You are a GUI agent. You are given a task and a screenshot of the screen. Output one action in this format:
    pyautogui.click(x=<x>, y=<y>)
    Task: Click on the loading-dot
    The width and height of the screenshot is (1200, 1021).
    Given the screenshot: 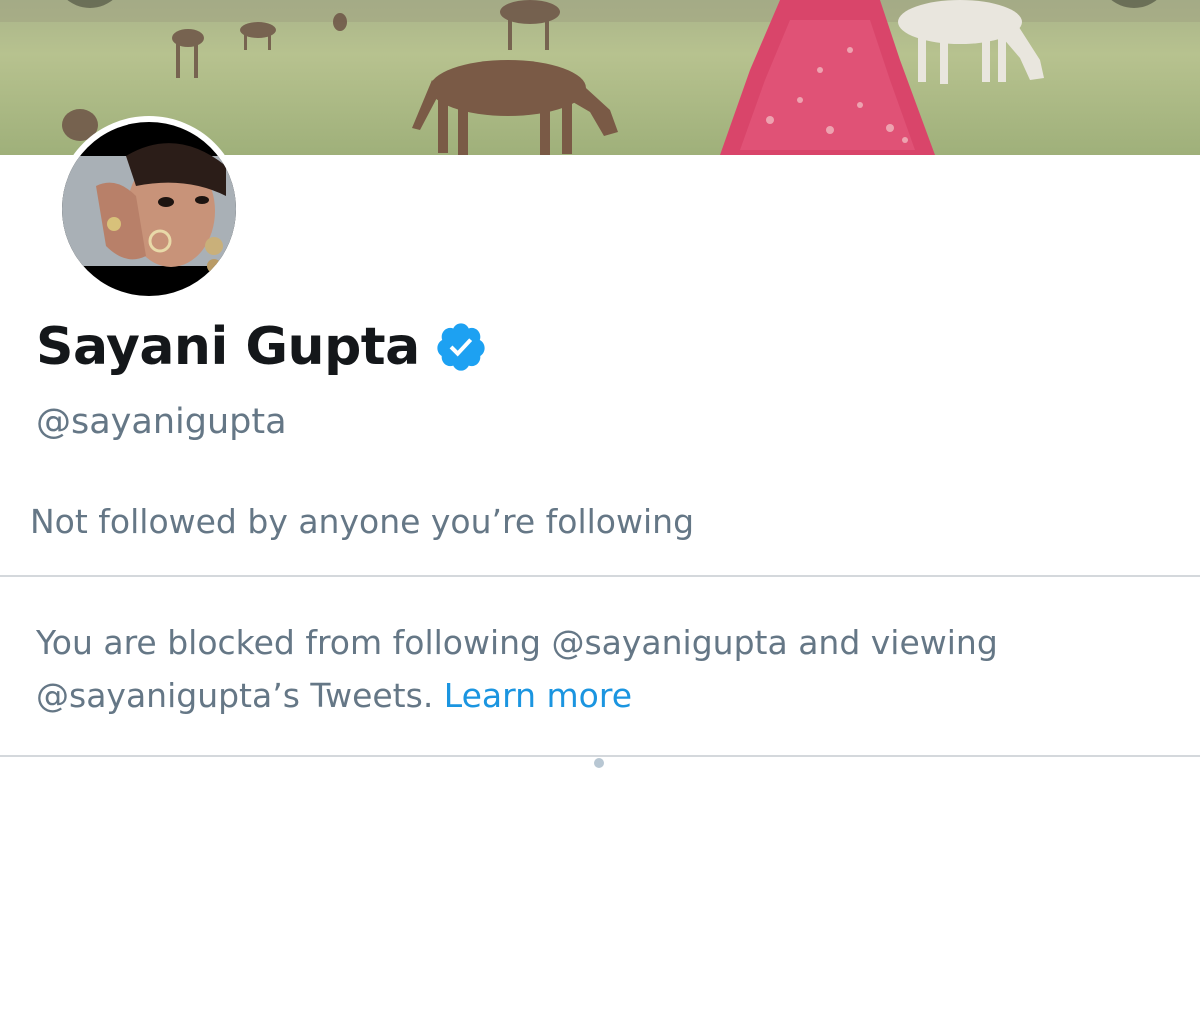 What is the action you would take?
    pyautogui.click(x=599, y=763)
    